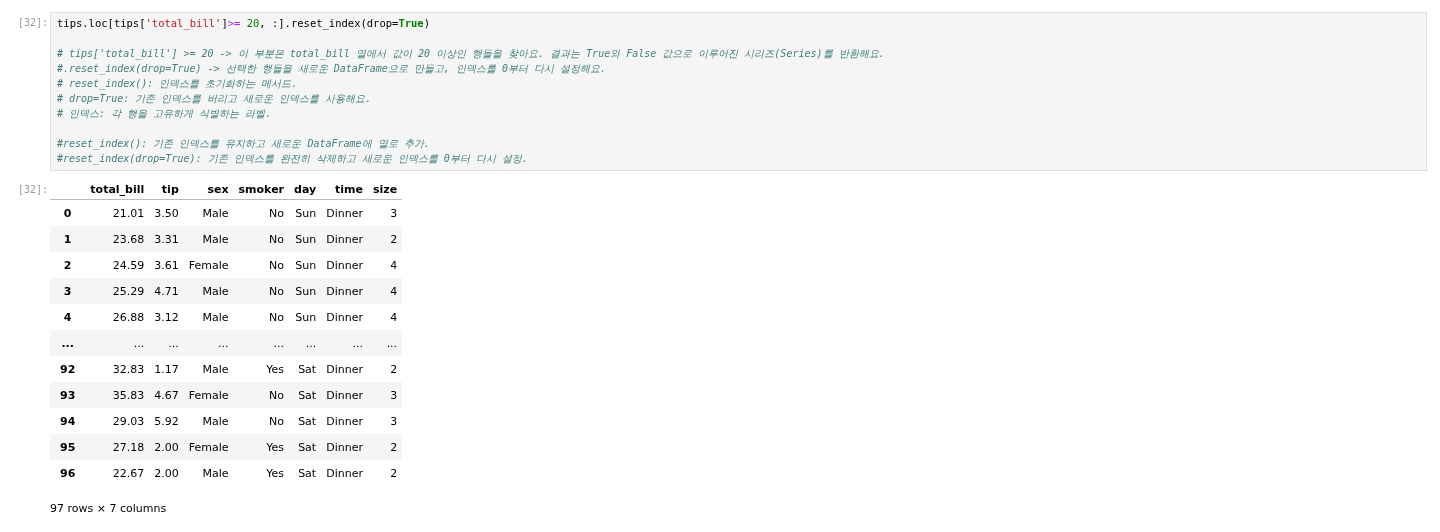 This screenshot has height=532, width=1440. I want to click on table-cell: 27.18, so click(117, 447).